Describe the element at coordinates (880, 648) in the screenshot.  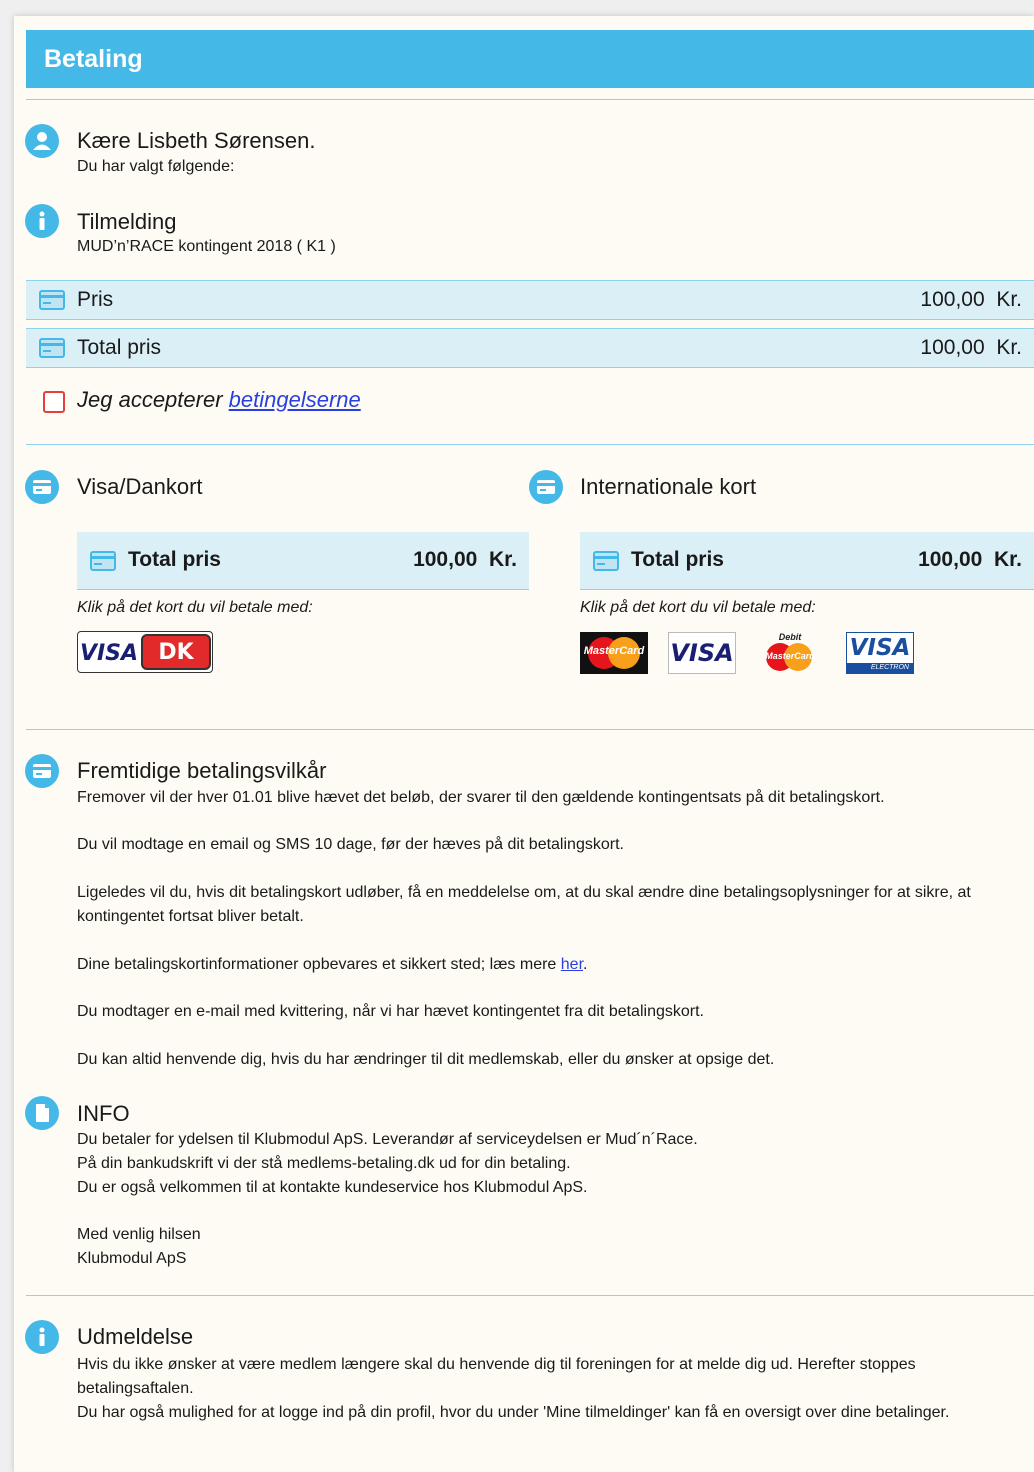
I see `visa-electron-logo: VISA` at that location.